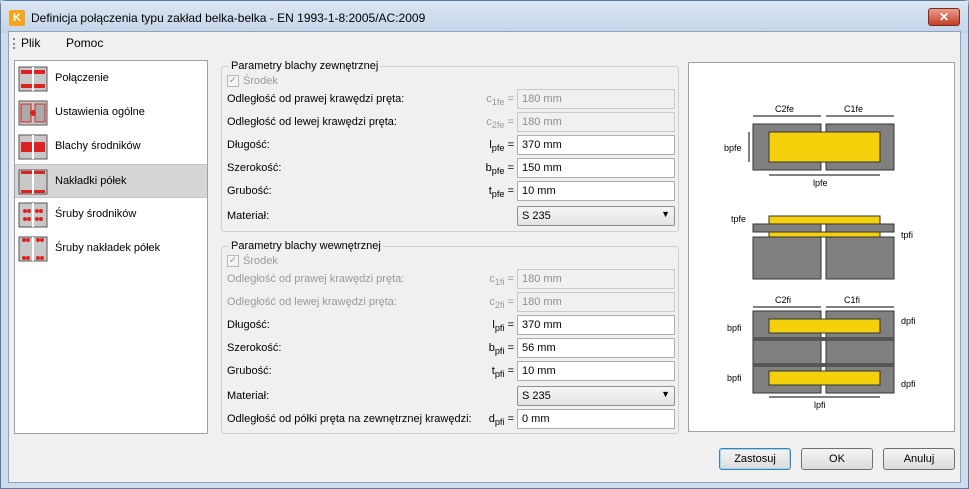 The image size is (969, 489). What do you see at coordinates (820, 405) in the screenshot?
I see `lpfi-label: lpfi` at bounding box center [820, 405].